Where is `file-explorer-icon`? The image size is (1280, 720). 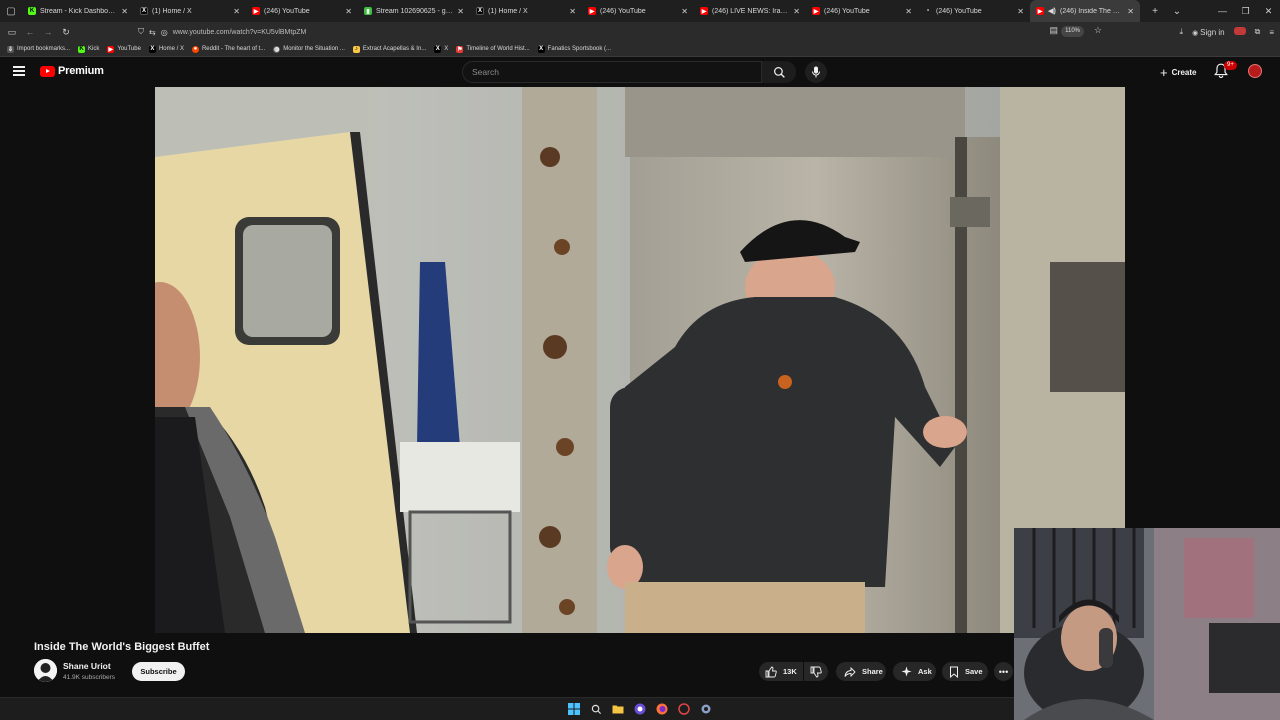
file-explorer-icon is located at coordinates (618, 709).